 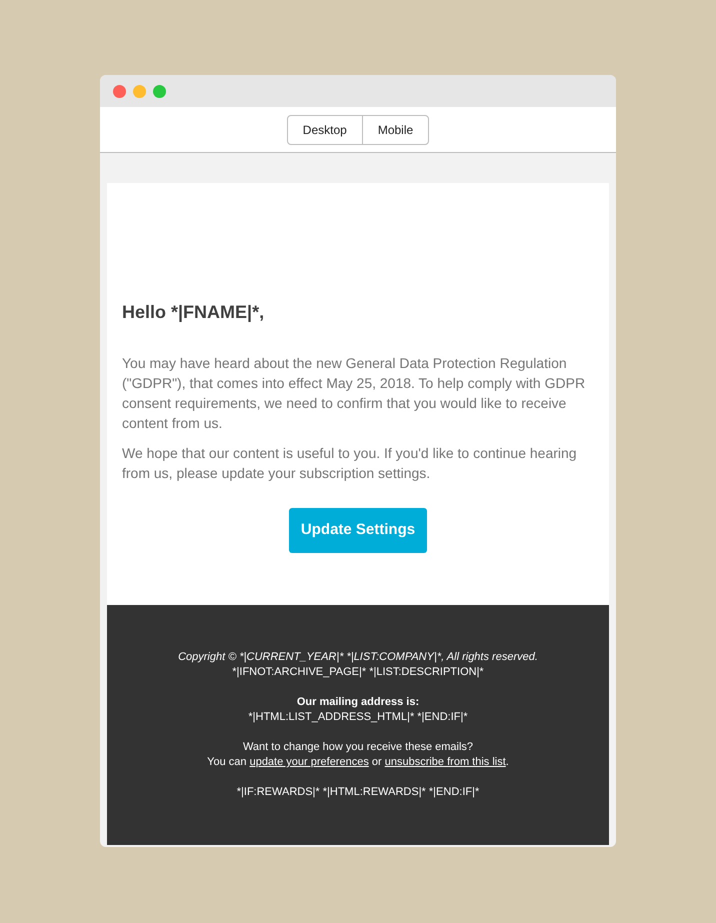 I want to click on change-question-text: Want to change how you receive these emails?, so click(x=358, y=747).